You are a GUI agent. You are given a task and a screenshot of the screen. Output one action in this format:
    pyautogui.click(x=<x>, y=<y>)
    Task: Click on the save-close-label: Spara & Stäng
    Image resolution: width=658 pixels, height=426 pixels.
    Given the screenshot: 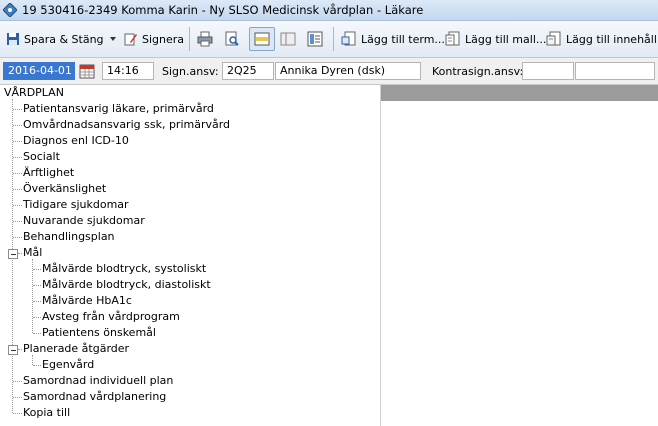 What is the action you would take?
    pyautogui.click(x=64, y=39)
    